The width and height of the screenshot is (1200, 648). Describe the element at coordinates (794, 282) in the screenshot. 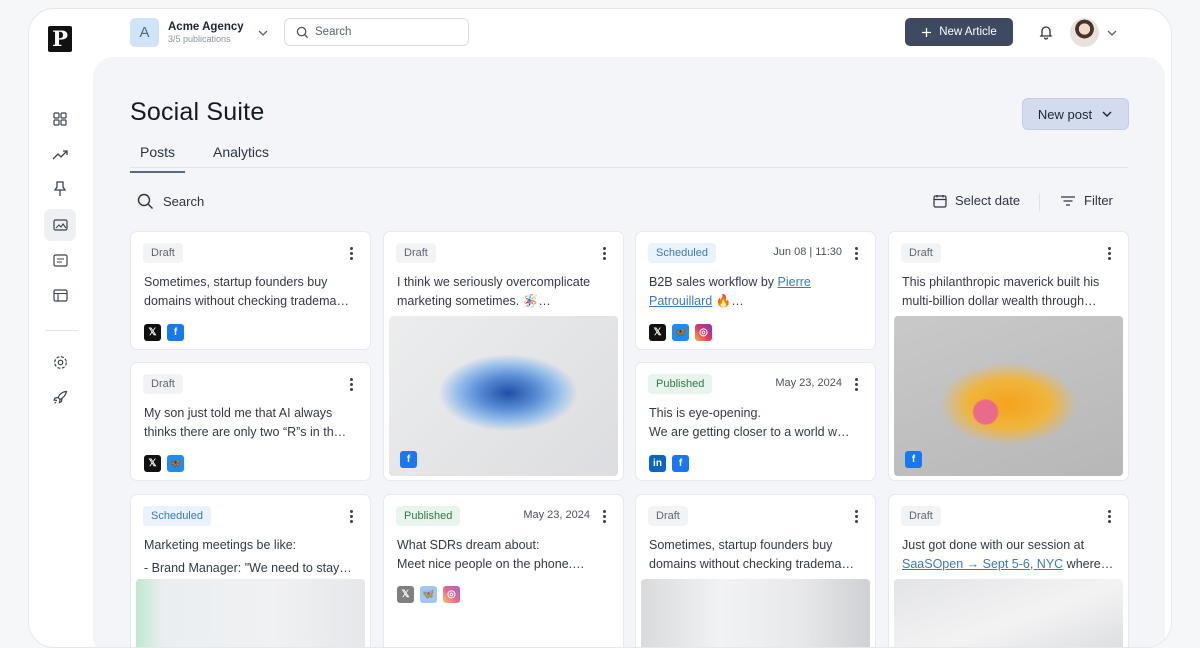

I see `mention-link: Pierre` at that location.